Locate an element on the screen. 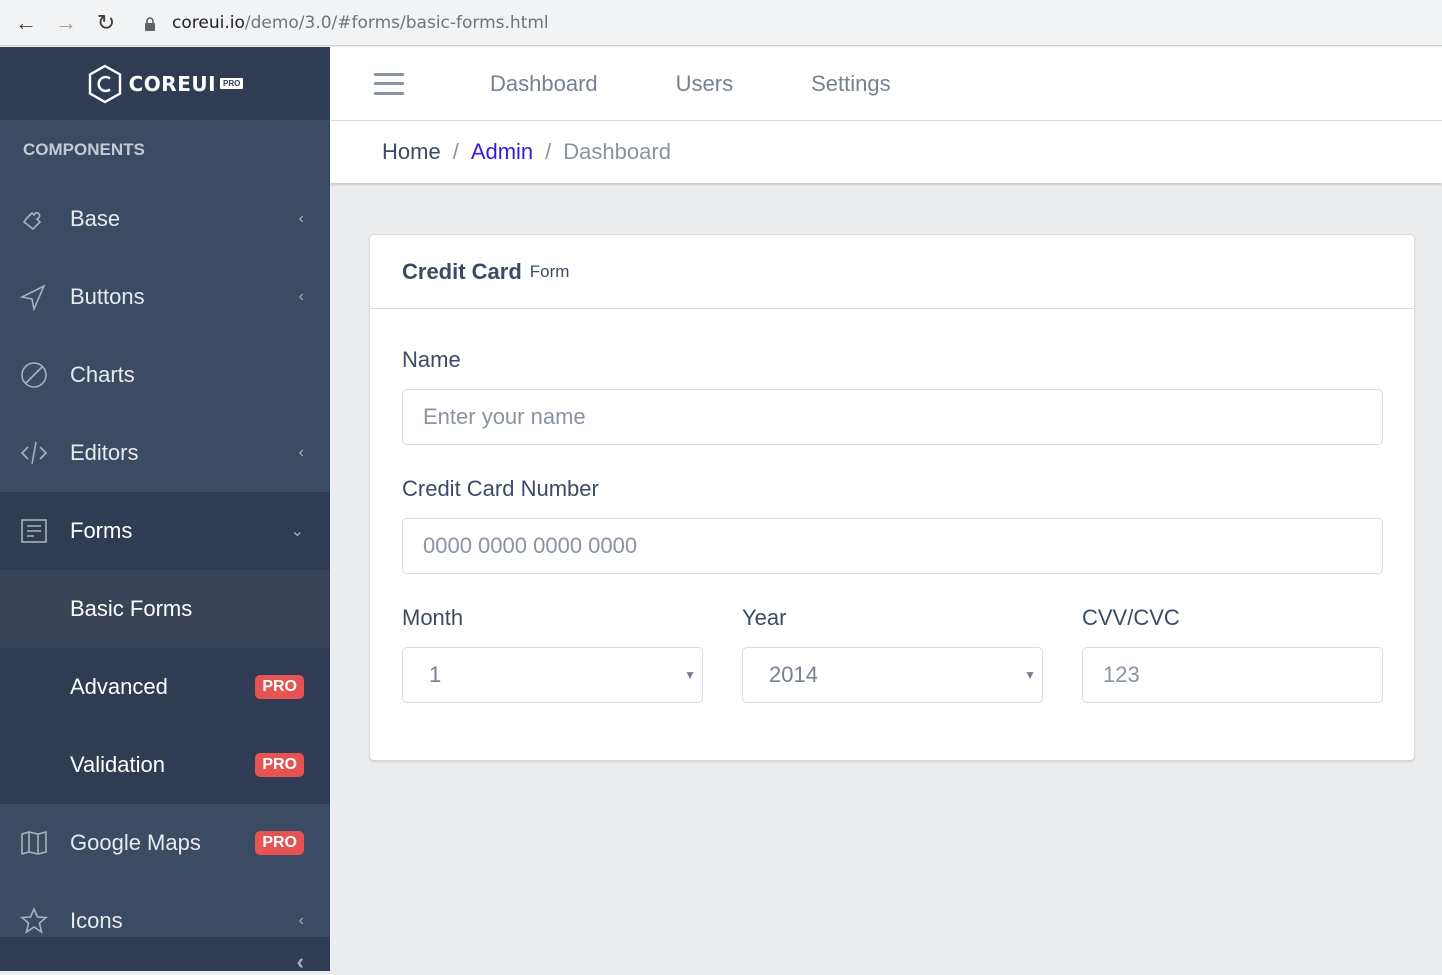 The height and width of the screenshot is (975, 1442). sidebar-item-label: Editors is located at coordinates (104, 452).